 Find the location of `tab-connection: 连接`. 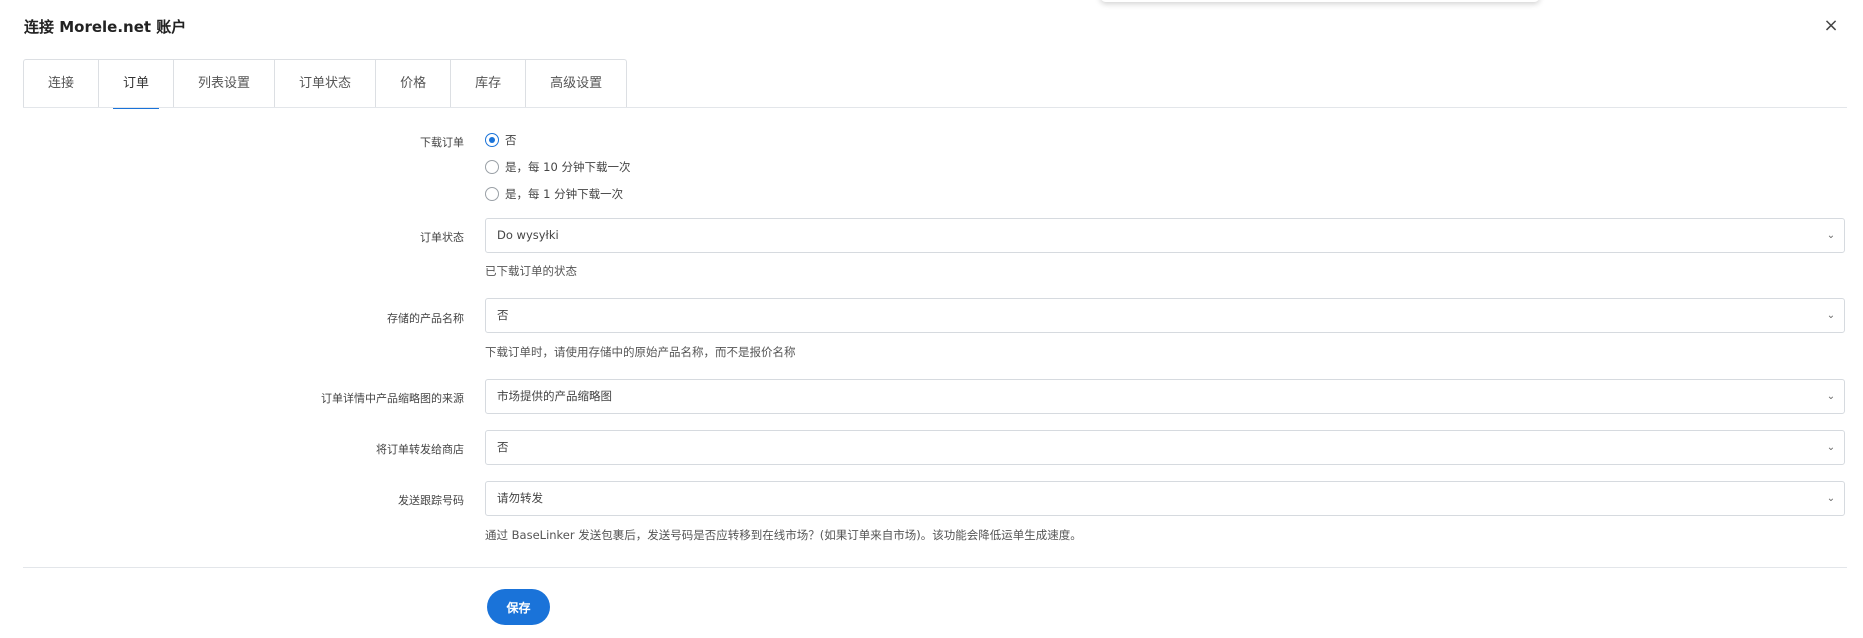

tab-connection: 连接 is located at coordinates (62, 84).